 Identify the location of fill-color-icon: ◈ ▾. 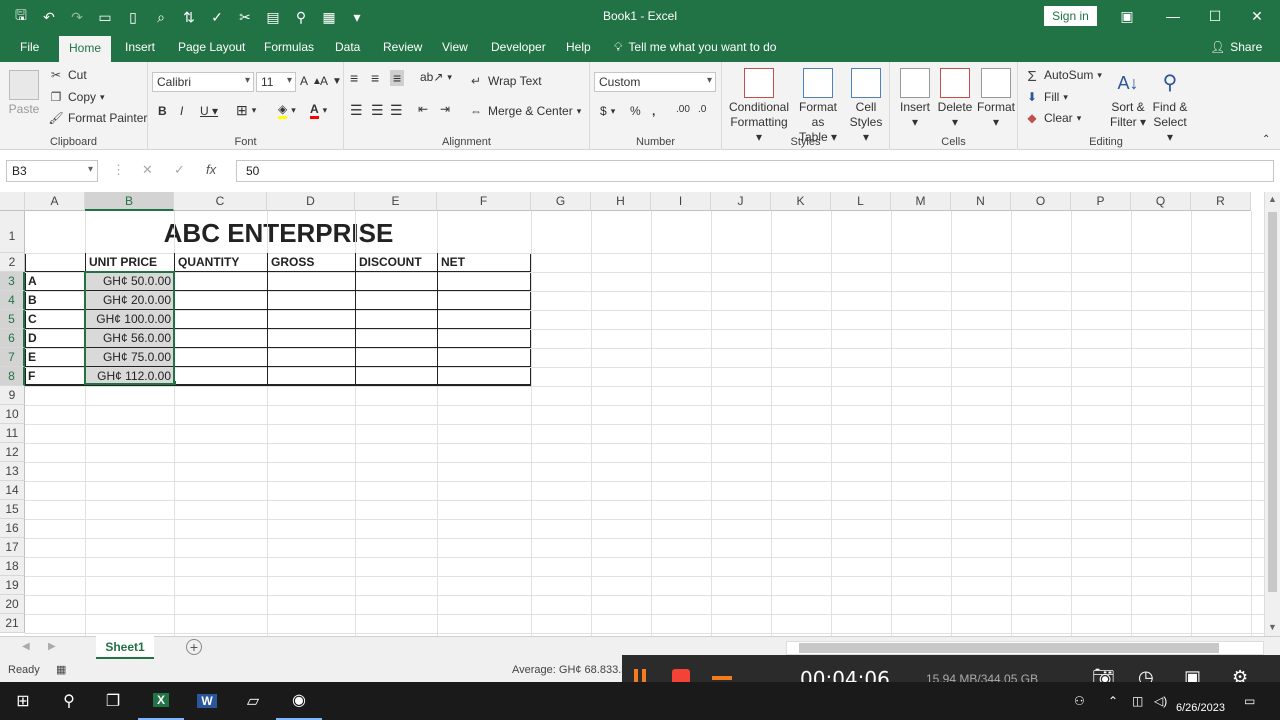
(287, 110).